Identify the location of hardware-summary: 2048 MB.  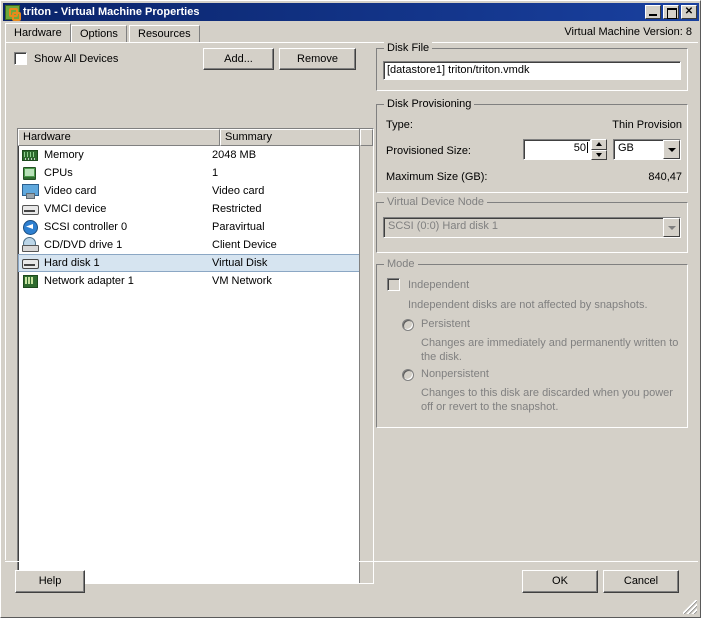
(234, 155).